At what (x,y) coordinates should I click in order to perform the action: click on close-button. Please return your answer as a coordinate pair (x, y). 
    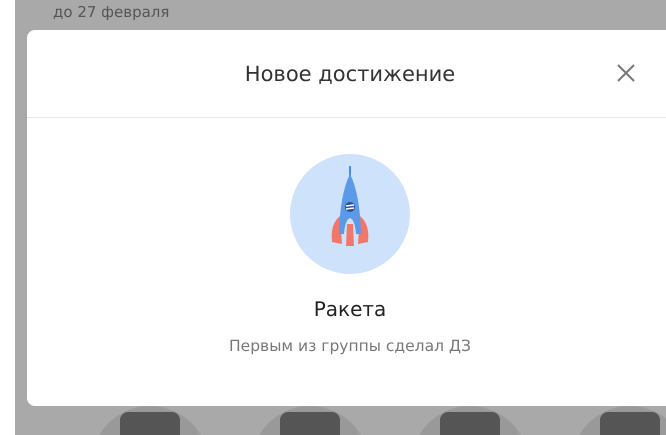
    Looking at the image, I should click on (626, 73).